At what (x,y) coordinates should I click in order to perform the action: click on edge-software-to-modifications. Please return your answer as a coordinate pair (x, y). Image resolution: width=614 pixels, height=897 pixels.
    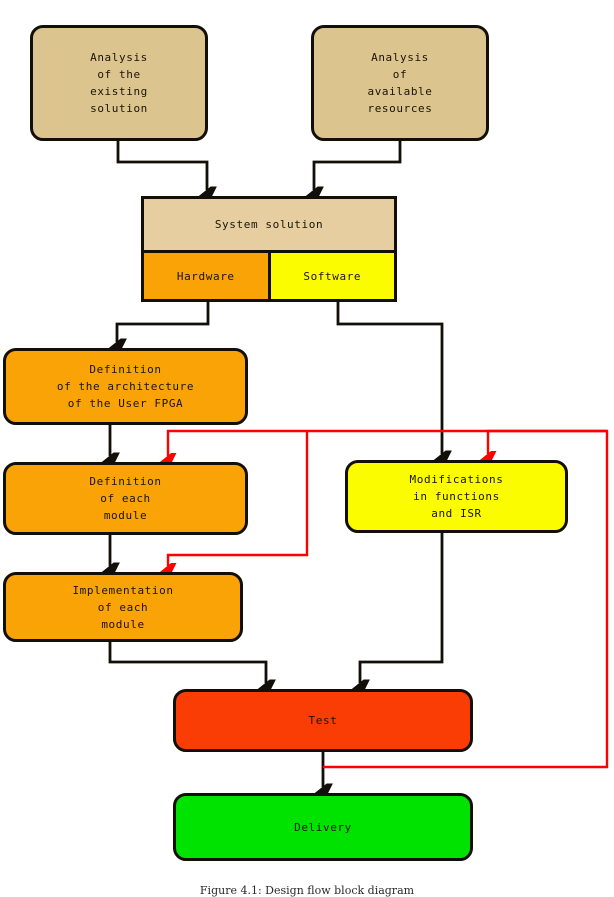
    Looking at the image, I should click on (389, 378).